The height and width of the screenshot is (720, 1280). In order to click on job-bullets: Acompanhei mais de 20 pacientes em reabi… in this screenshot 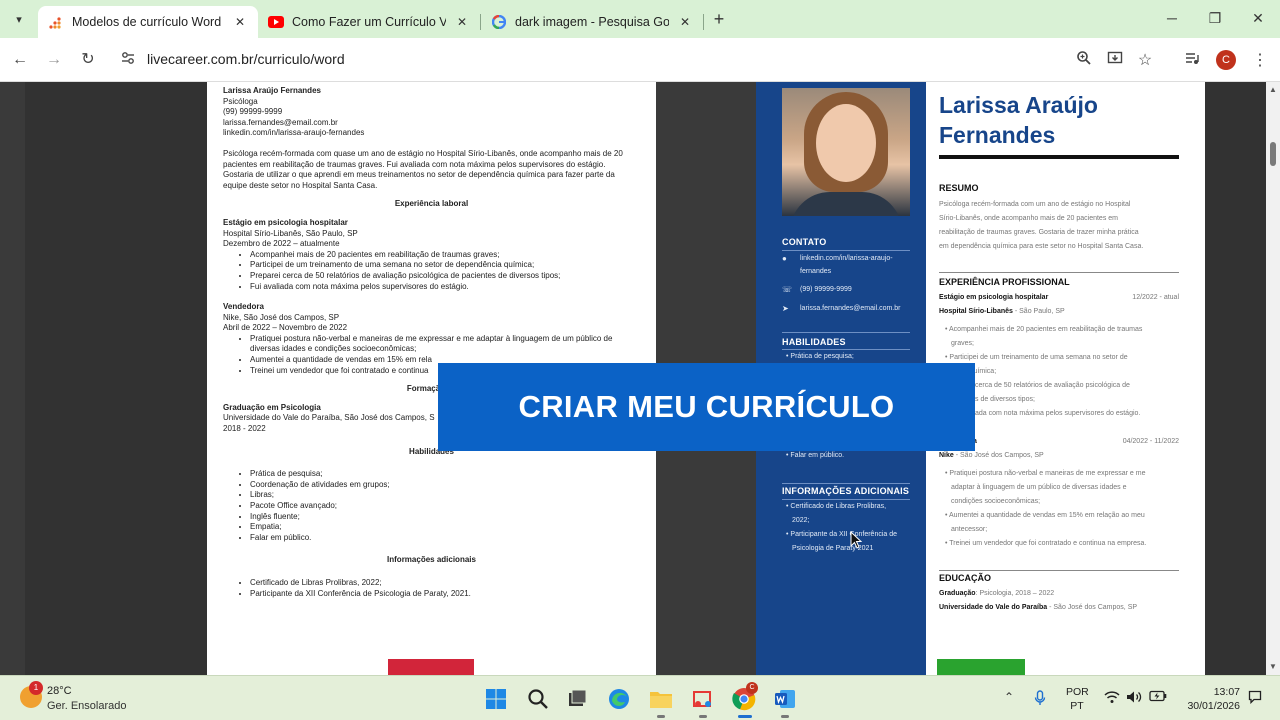, I will do `click(431, 271)`.